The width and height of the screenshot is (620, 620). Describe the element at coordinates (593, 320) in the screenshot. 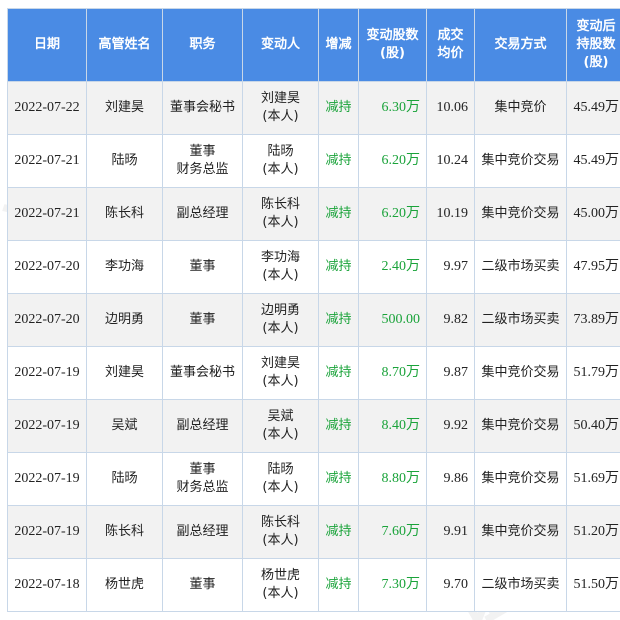

I see `holding-after-cell: 73.89万` at that location.